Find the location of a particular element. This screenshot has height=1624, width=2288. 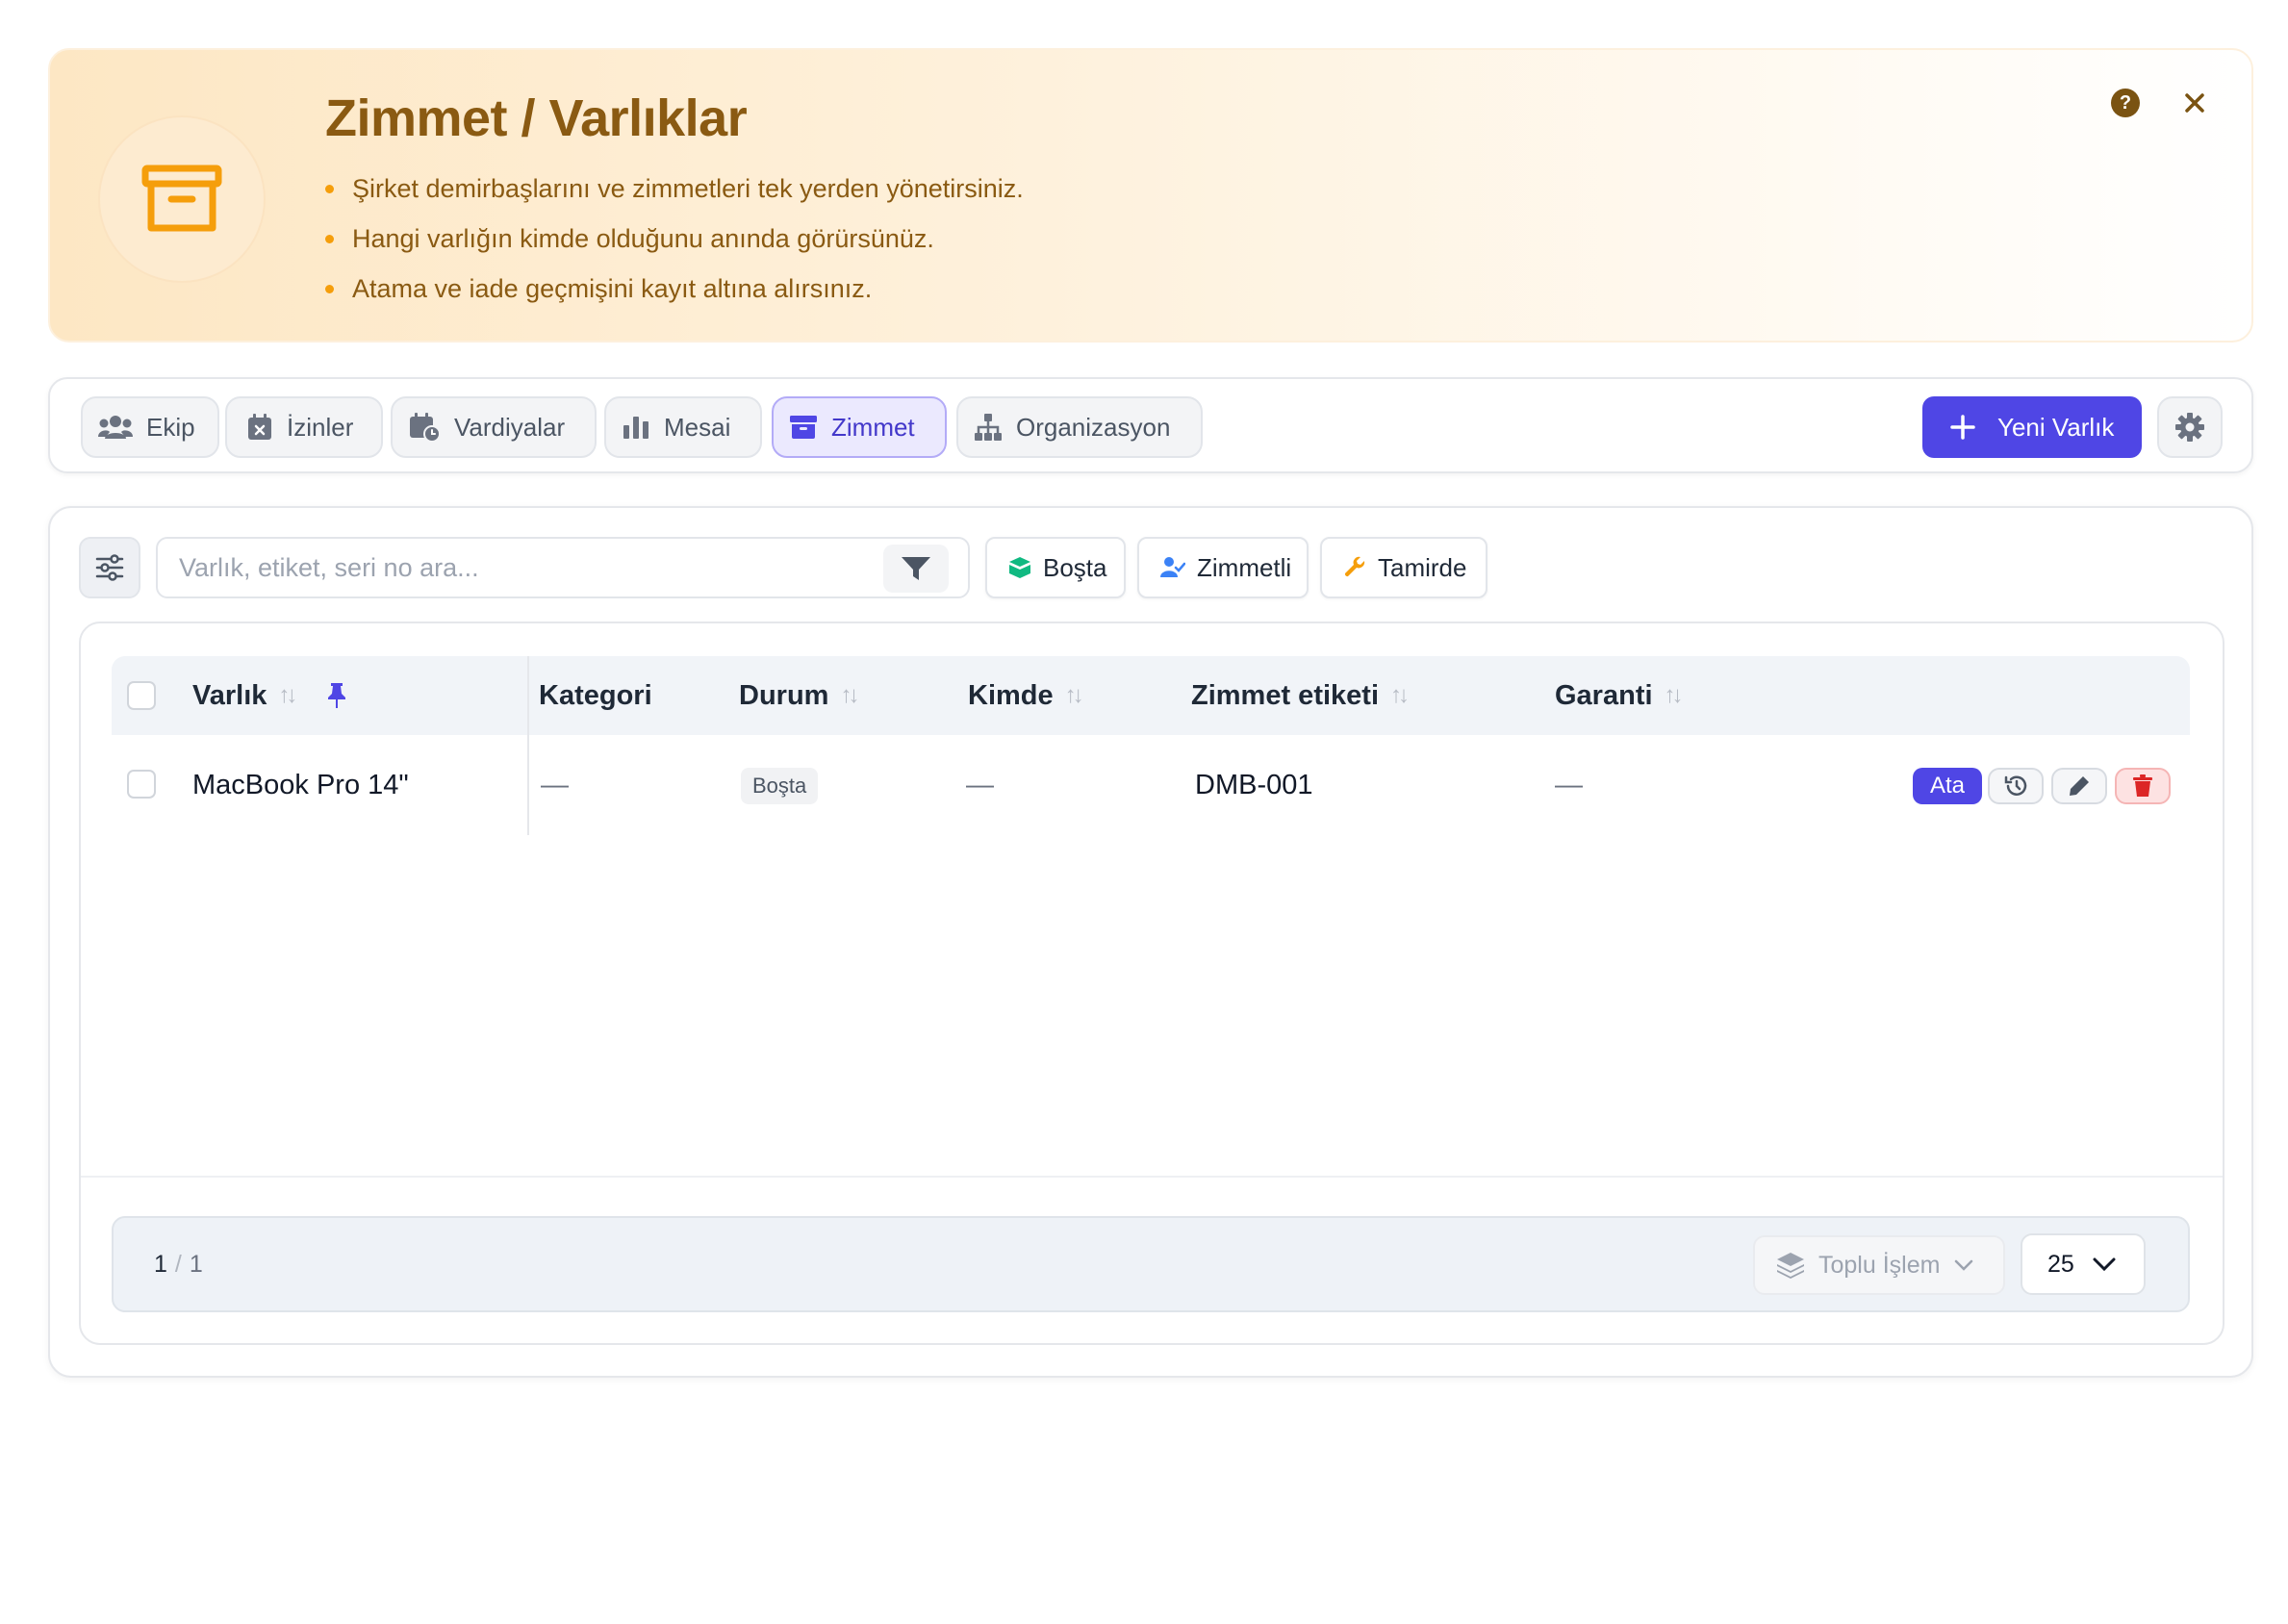

tab-label: Vardiyalar is located at coordinates (510, 427).